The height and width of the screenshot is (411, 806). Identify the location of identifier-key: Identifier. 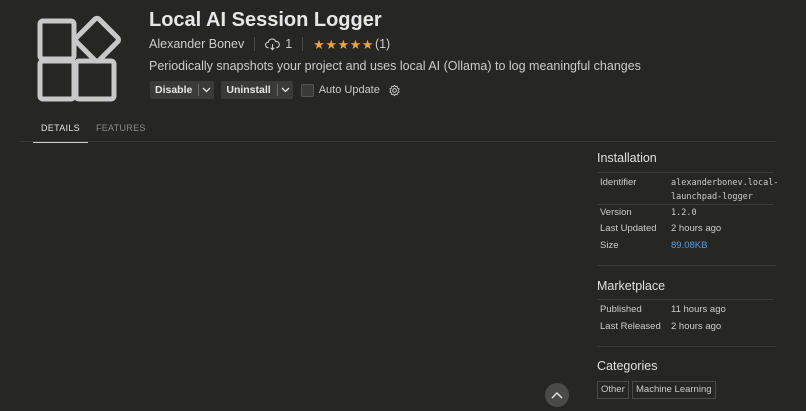
(618, 182).